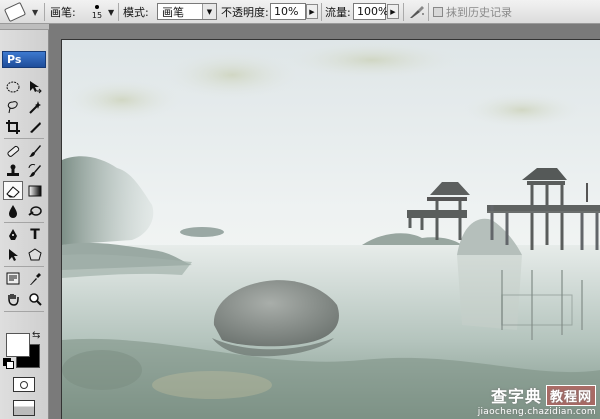 Image resolution: width=600 pixels, height=419 pixels. I want to click on watermark: 查字典 教程网 jiaocheng.chazidian.com, so click(537, 400).